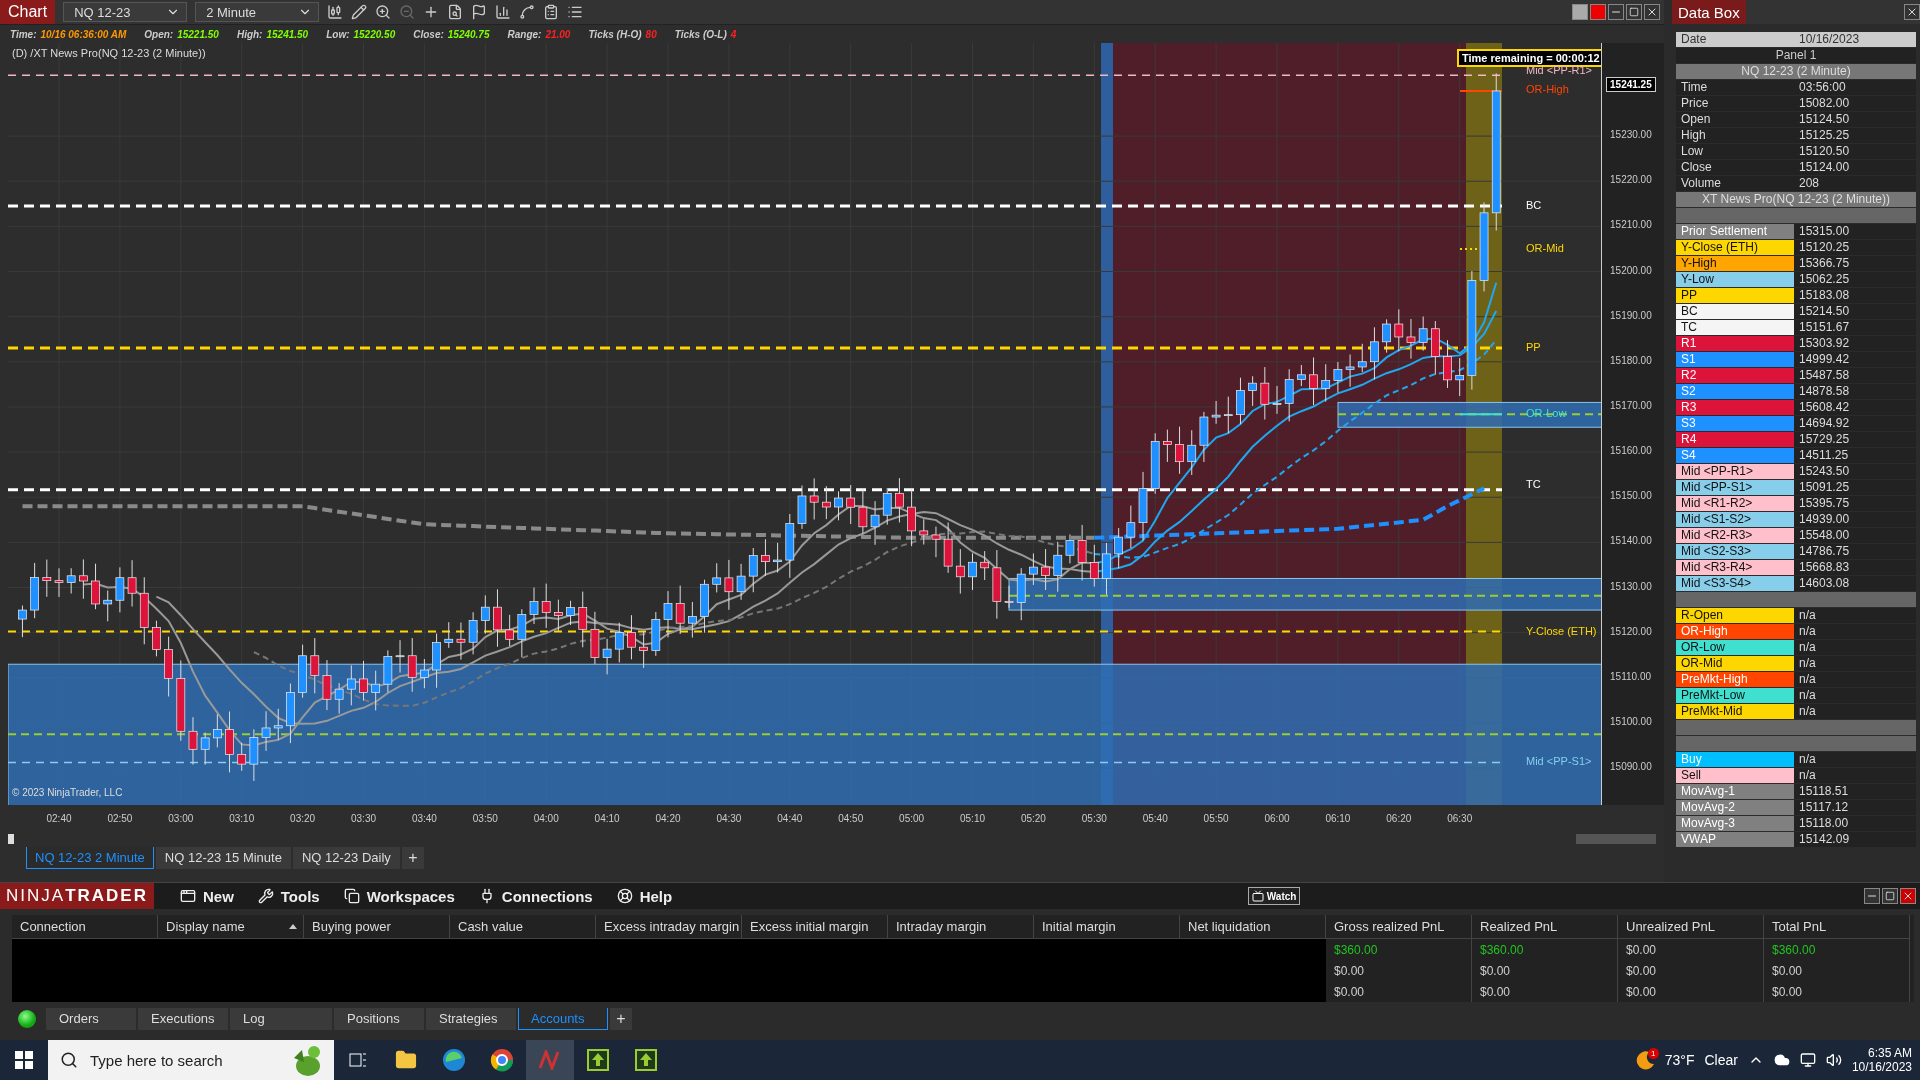  What do you see at coordinates (527, 12) in the screenshot?
I see `line-chart-icon` at bounding box center [527, 12].